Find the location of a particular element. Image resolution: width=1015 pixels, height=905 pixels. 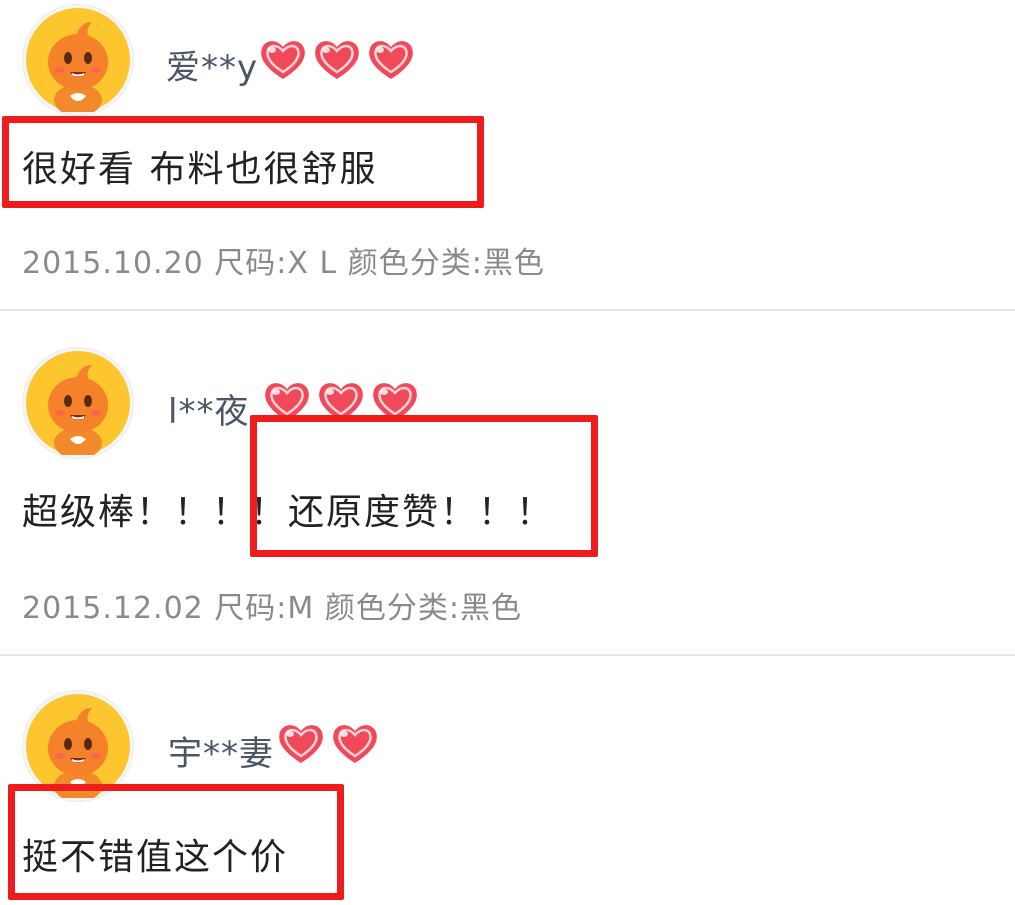

username: 爱**y is located at coordinates (212, 64).